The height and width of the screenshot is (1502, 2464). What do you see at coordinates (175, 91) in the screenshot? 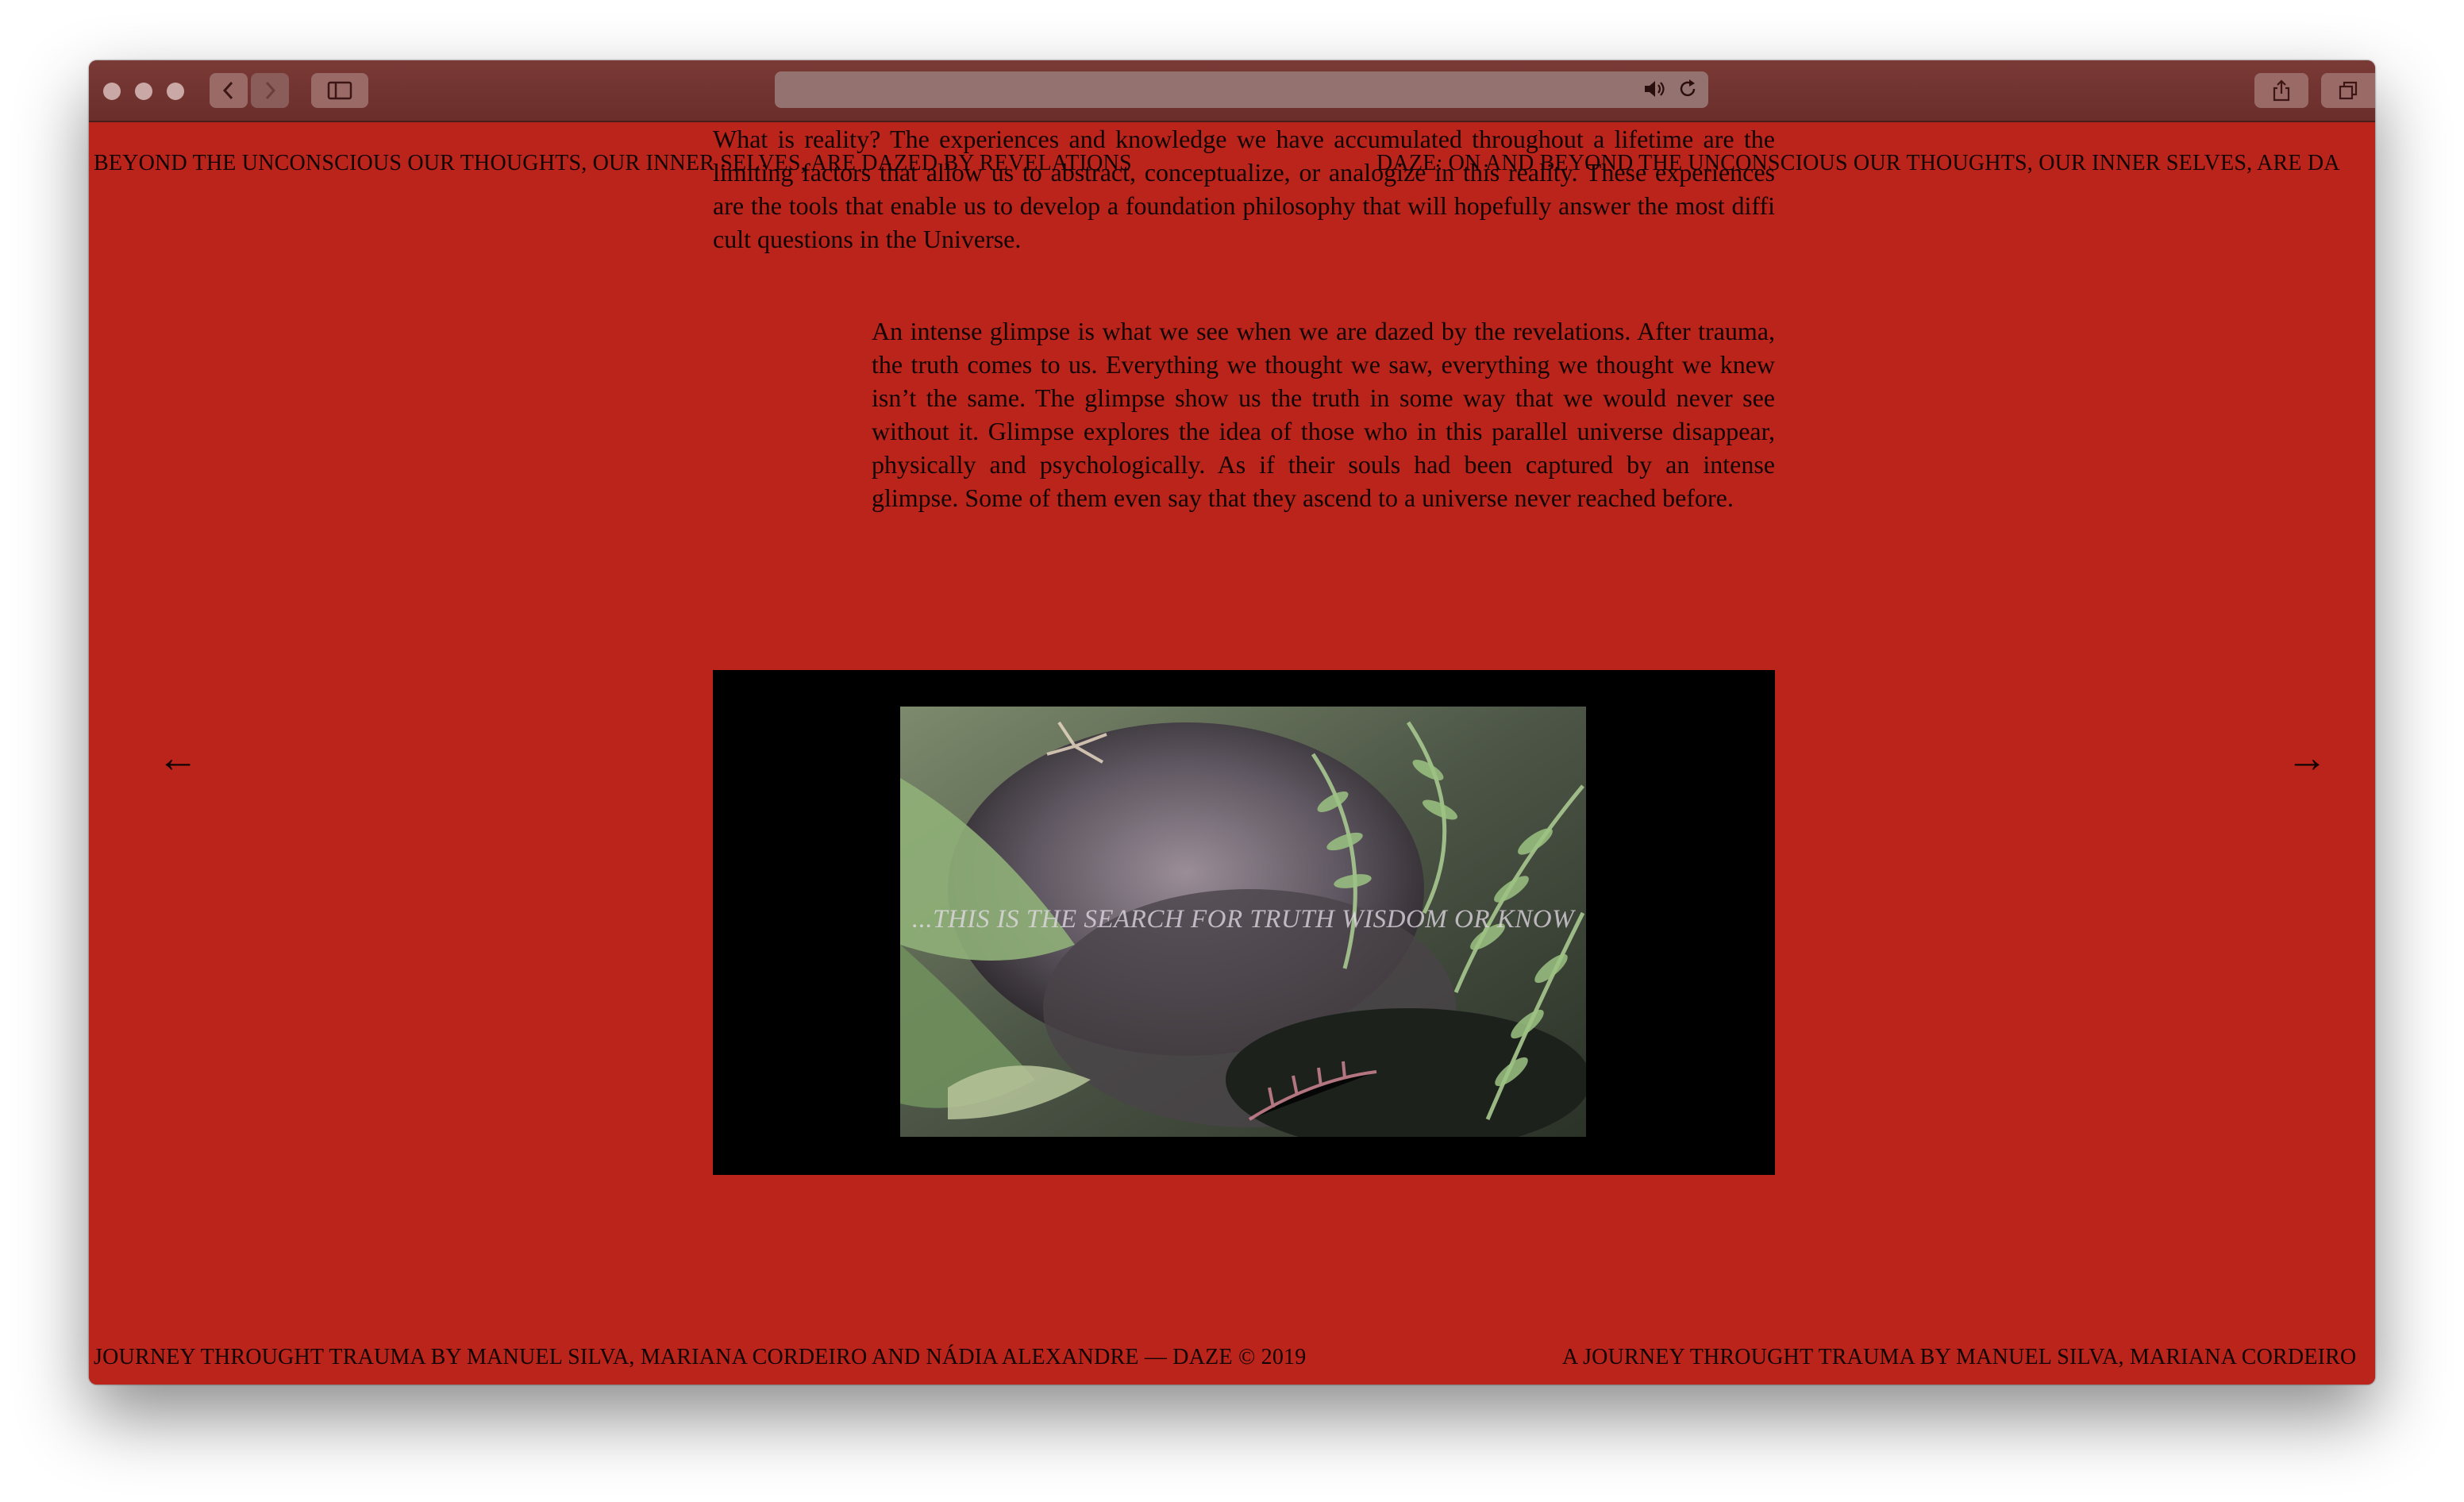
I see `zoom-window-button` at bounding box center [175, 91].